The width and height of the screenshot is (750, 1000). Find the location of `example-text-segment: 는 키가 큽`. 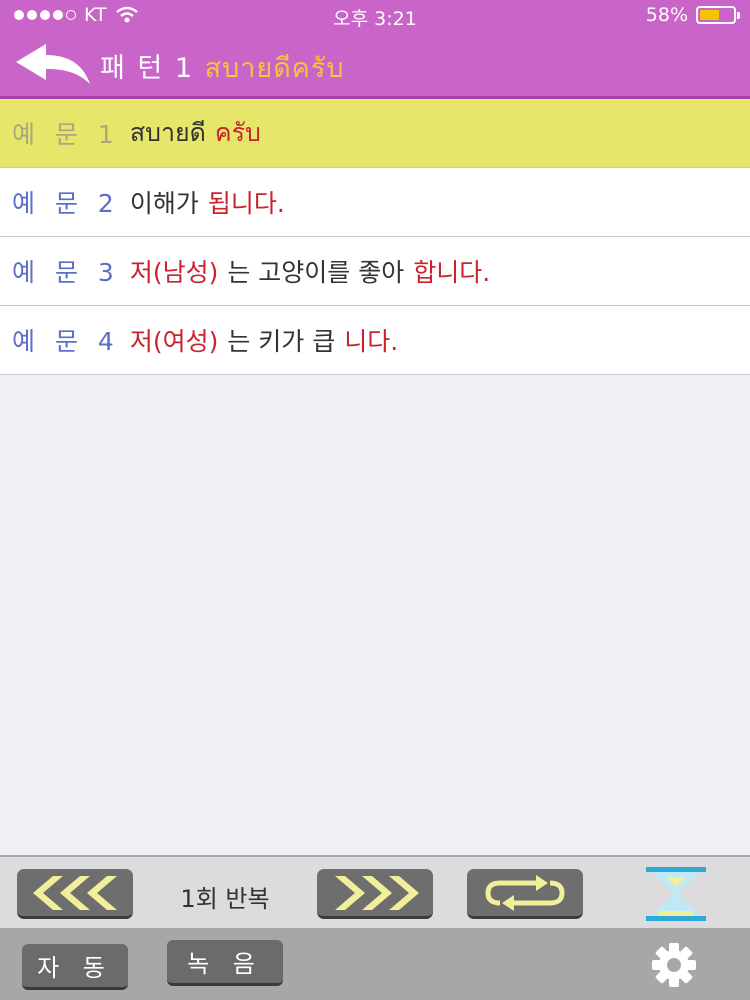

example-text-segment: 는 키가 큽 is located at coordinates (281, 341).